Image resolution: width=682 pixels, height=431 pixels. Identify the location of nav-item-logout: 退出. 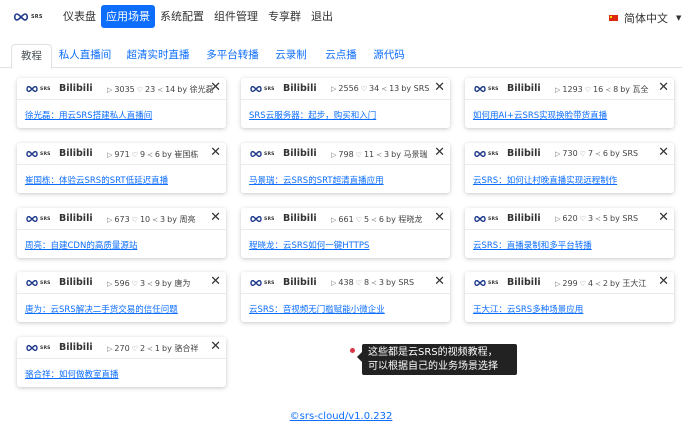
(322, 16).